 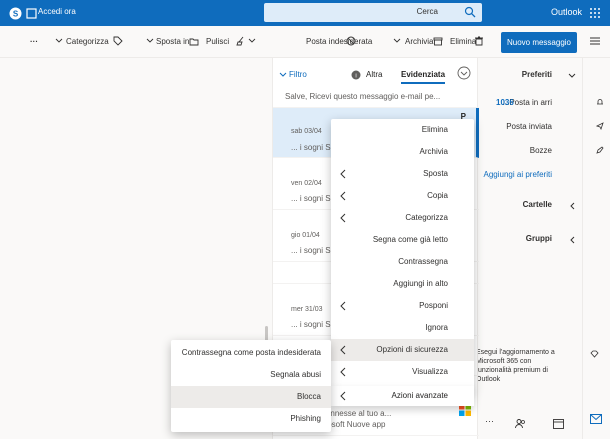 I want to click on mail-icon, so click(x=596, y=419).